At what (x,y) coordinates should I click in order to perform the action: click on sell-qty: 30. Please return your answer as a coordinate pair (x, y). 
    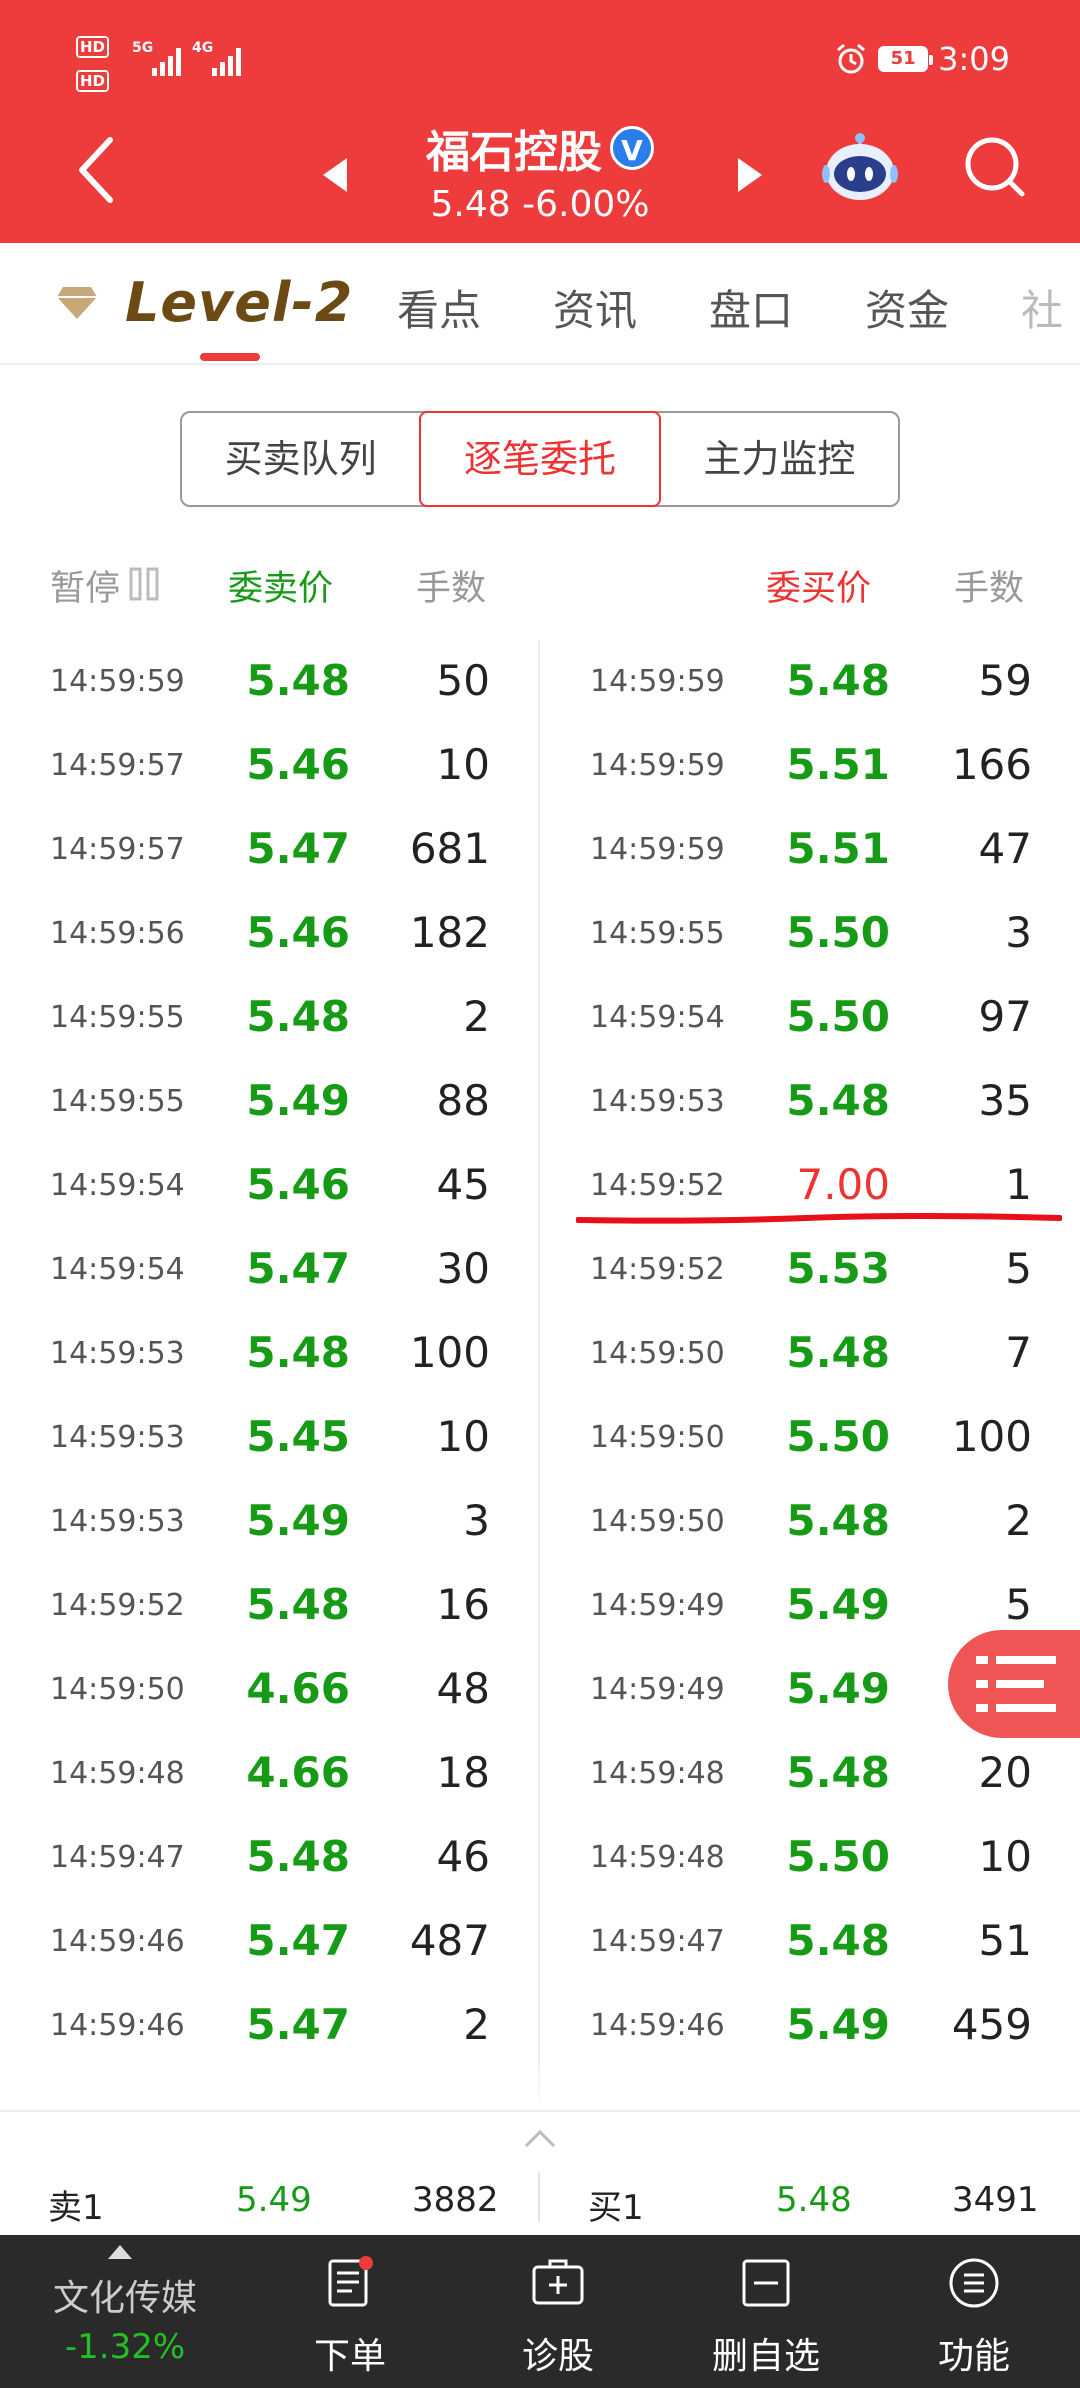
    Looking at the image, I should click on (463, 1268).